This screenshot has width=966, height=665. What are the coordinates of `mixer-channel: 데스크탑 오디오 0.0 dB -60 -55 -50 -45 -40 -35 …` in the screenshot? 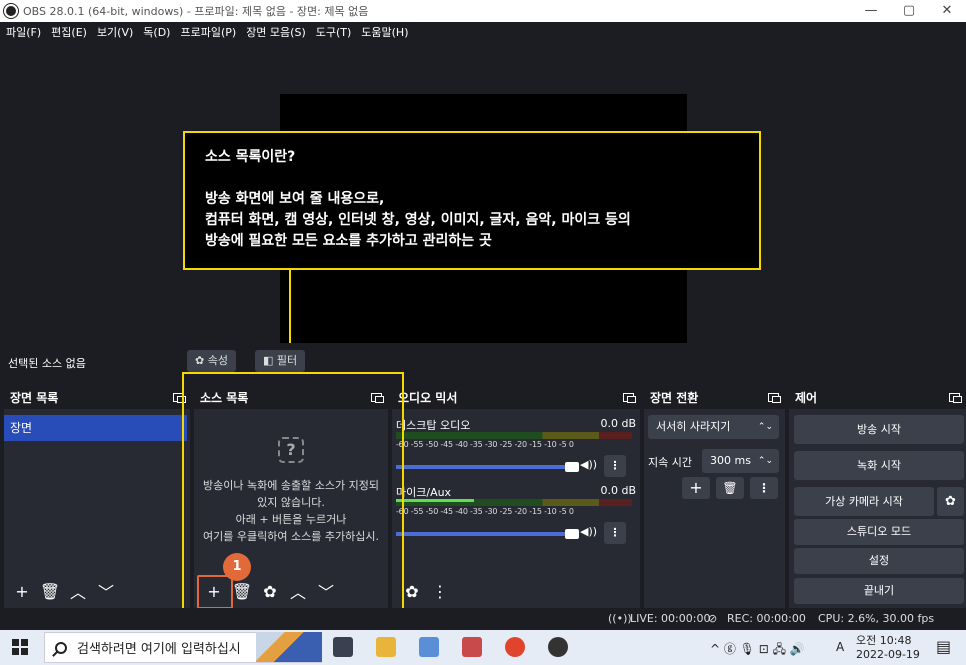 It's located at (516, 450).